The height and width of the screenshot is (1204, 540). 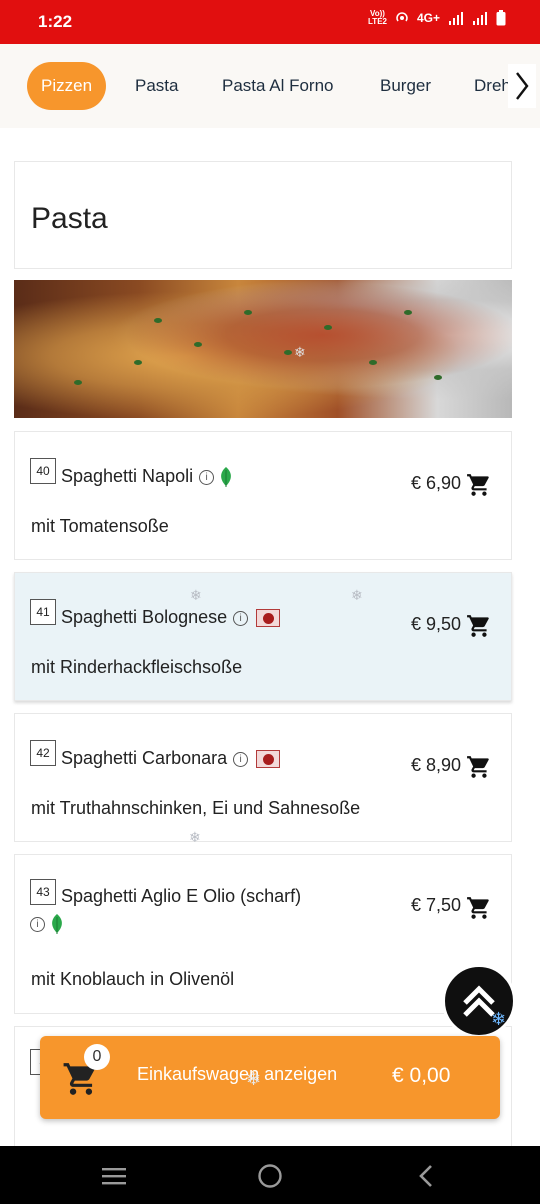 I want to click on item-price: € 6,90, so click(x=436, y=483).